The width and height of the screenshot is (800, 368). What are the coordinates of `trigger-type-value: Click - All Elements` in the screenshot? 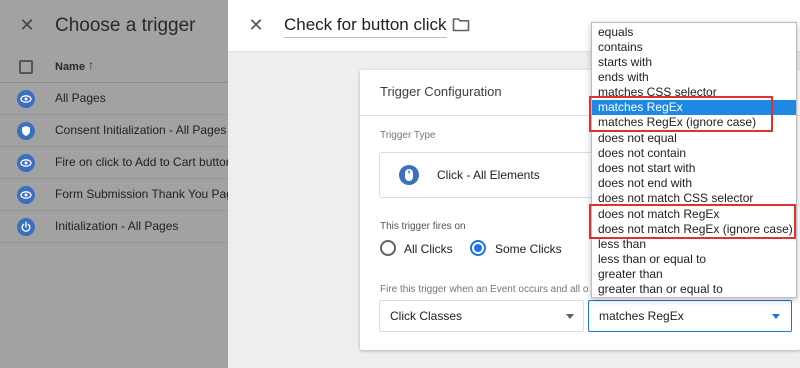 It's located at (488, 175).